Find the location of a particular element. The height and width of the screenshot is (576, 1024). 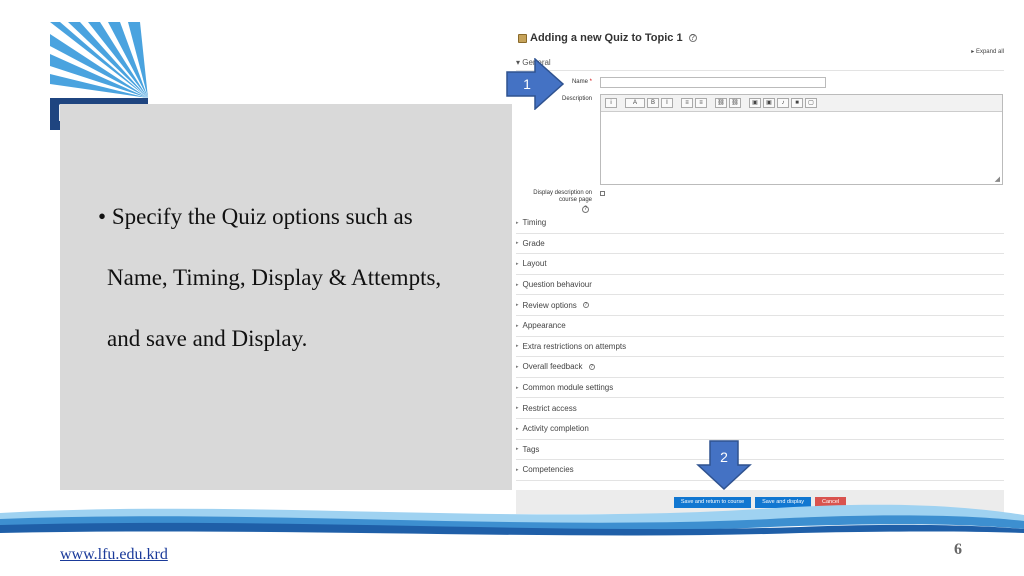

callout-number: 1 is located at coordinates (527, 84).